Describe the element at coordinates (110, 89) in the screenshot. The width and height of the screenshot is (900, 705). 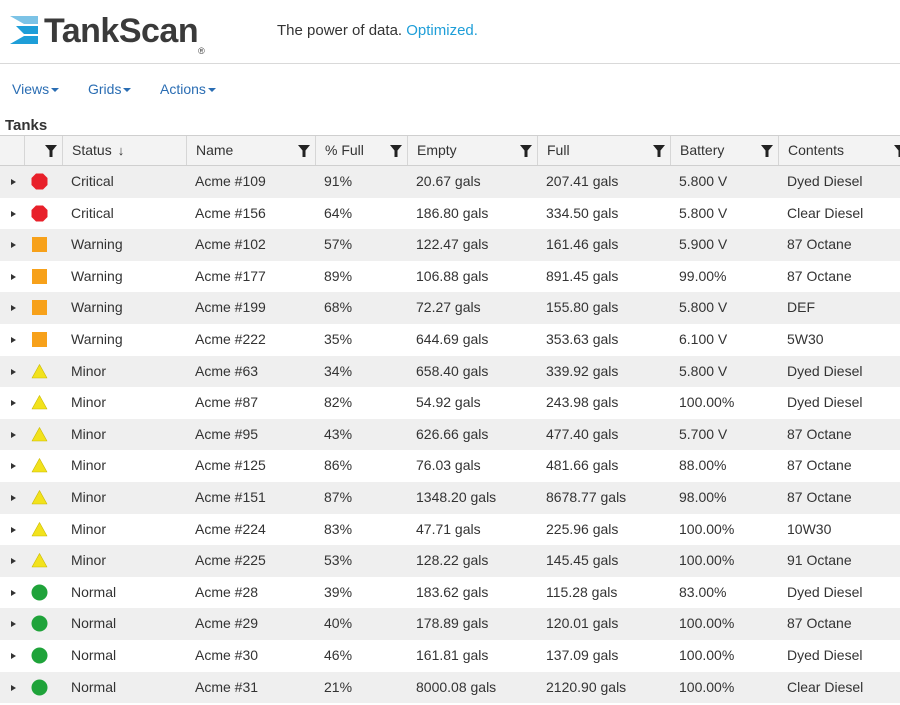
I see `grids-menu: Grids` at that location.